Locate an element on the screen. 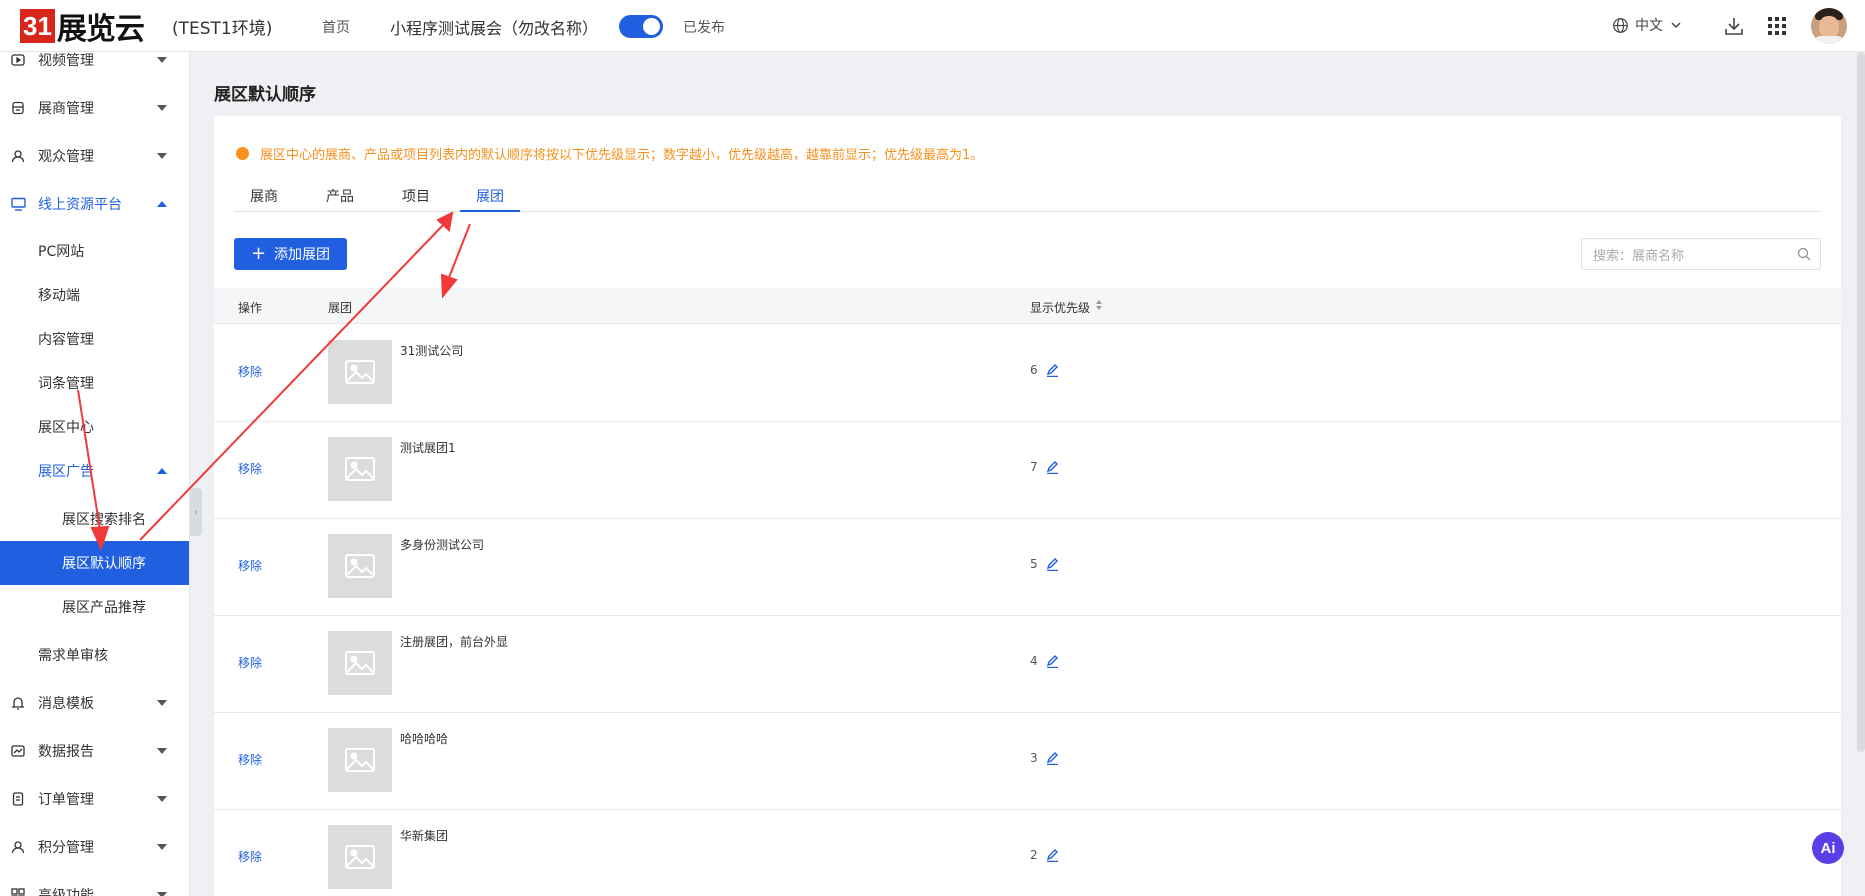 This screenshot has width=1865, height=896. home-link: 首页 is located at coordinates (336, 27).